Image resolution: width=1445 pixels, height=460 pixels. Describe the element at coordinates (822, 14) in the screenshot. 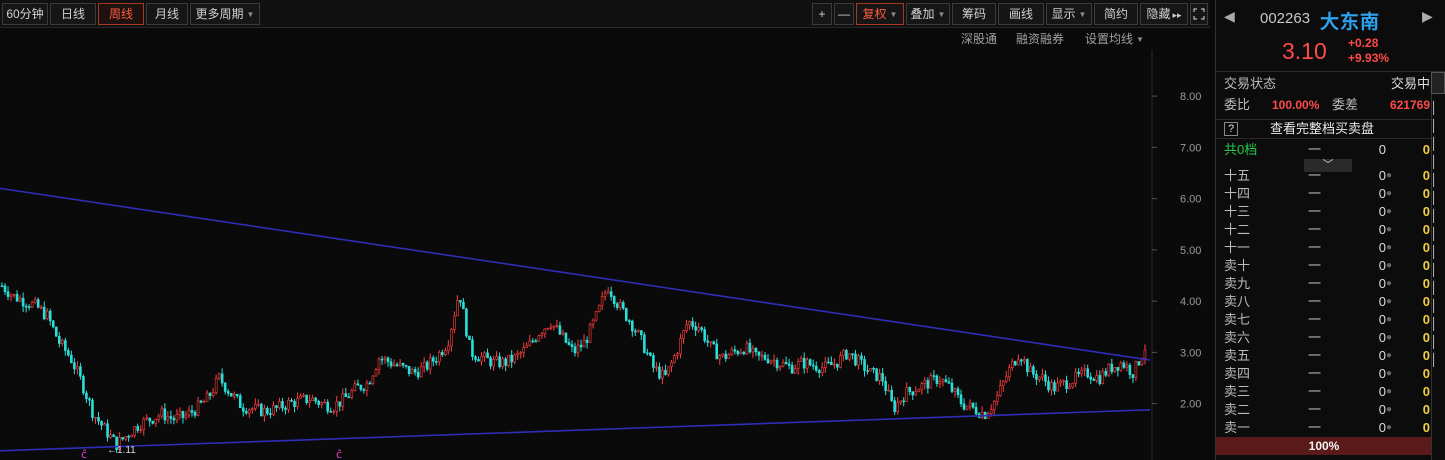

I see `zoom-in-button: +` at that location.